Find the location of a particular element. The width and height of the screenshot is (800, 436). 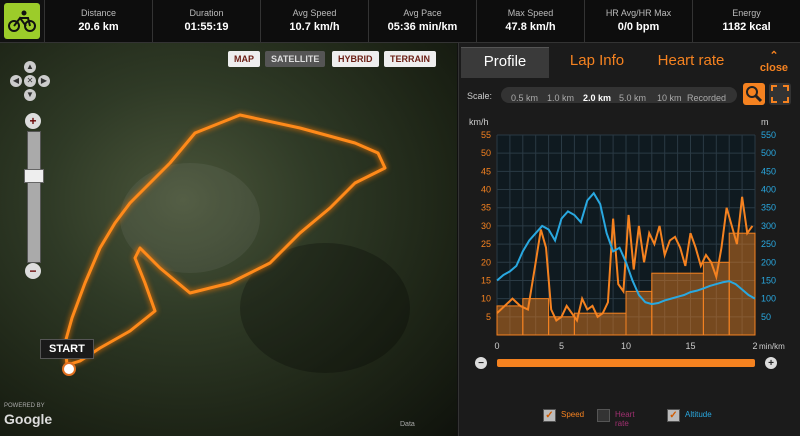

powered-by-text: POWERED BY is located at coordinates (24, 406).